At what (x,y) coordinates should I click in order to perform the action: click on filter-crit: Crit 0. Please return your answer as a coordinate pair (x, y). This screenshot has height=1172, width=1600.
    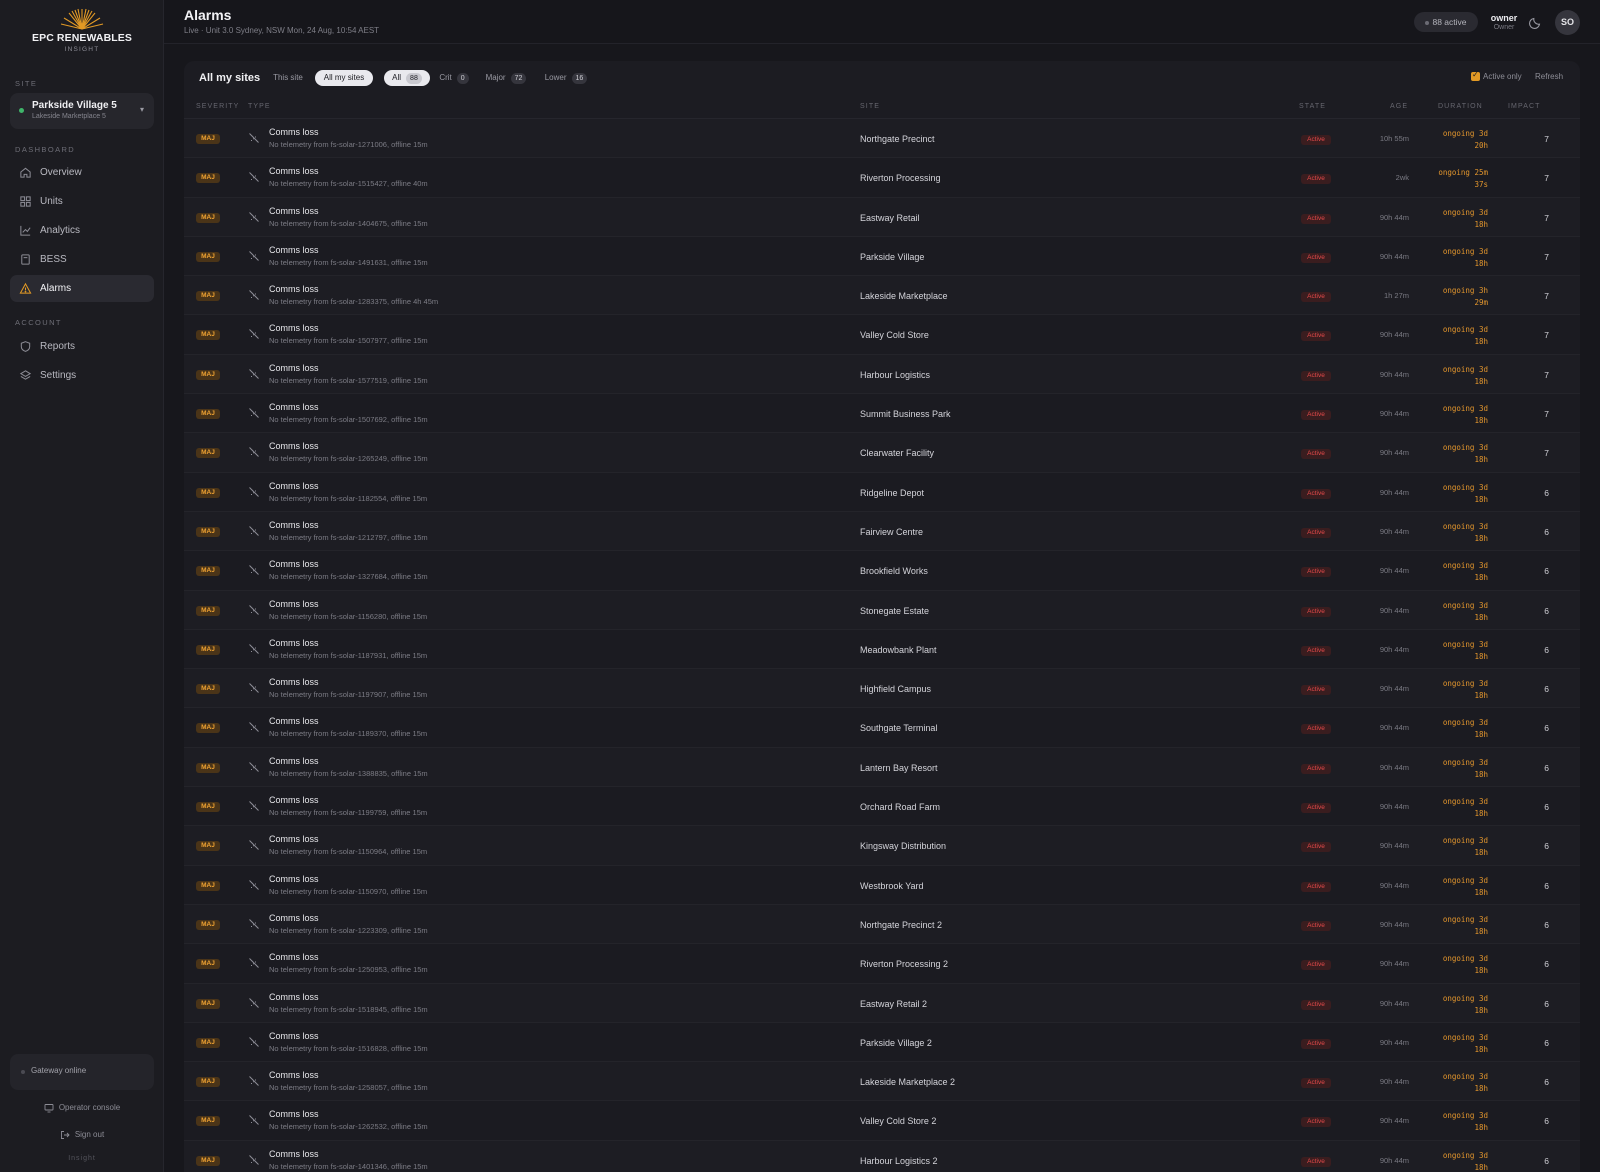
    Looking at the image, I should click on (454, 78).